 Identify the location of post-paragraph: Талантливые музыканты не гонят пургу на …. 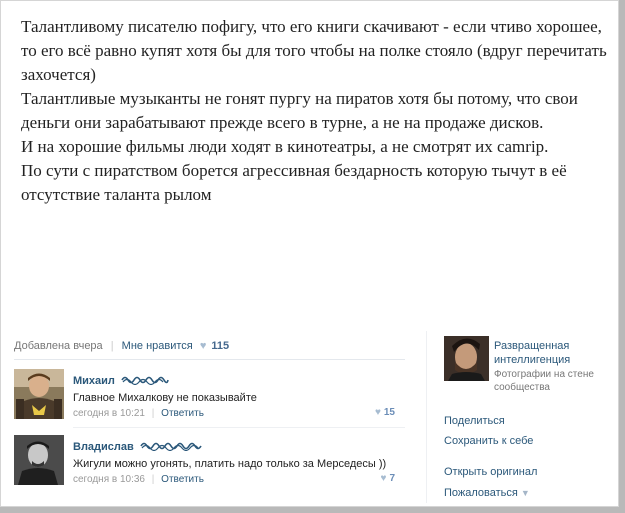
(299, 110).